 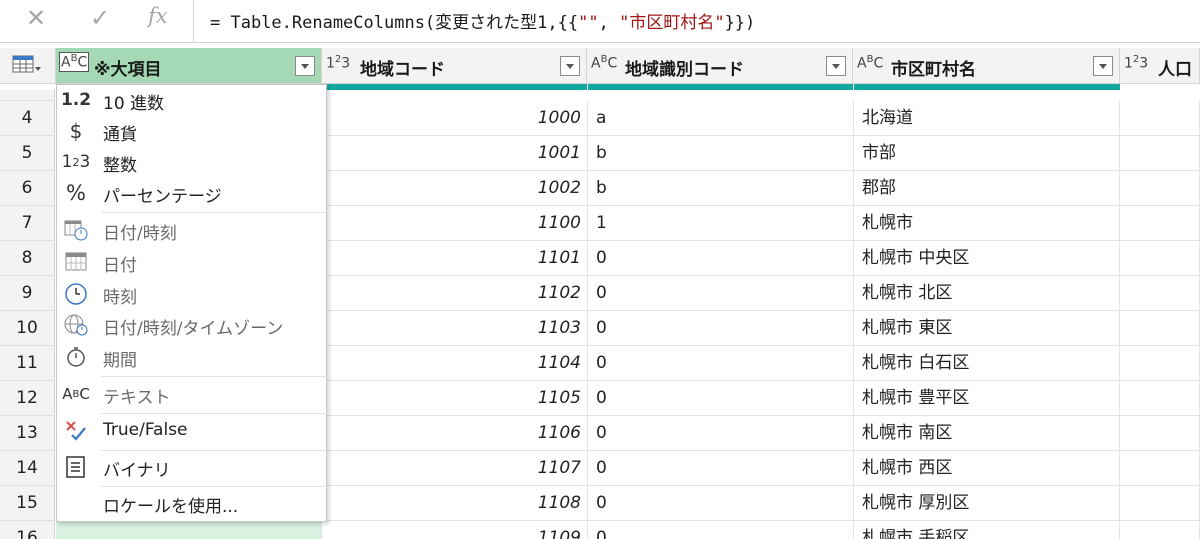 What do you see at coordinates (987, 328) in the screenshot?
I see `table-cell-city: 札幌市 東区` at bounding box center [987, 328].